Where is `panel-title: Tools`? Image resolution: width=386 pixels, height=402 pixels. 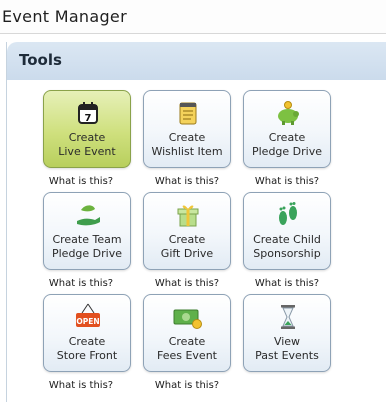
panel-title: Tools is located at coordinates (40, 60).